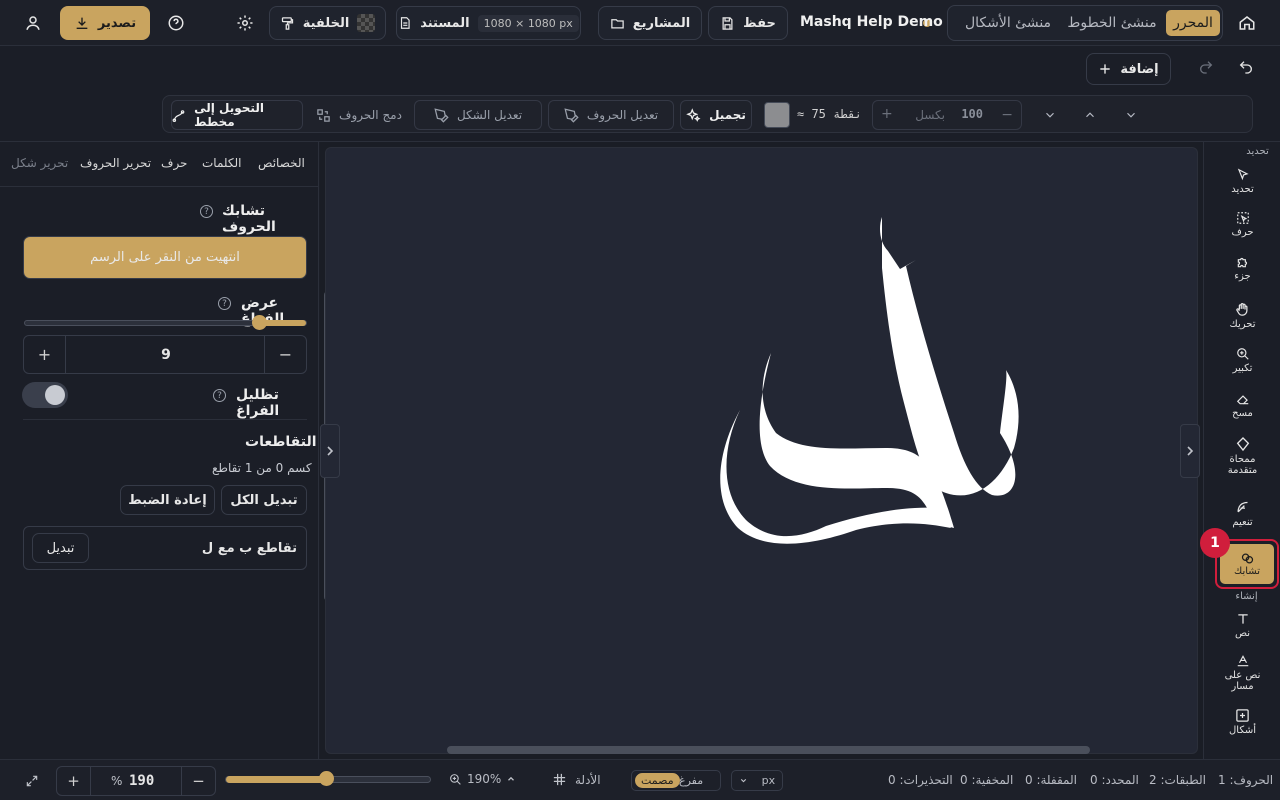 This screenshot has width=1280, height=800. What do you see at coordinates (32, 781) in the screenshot?
I see `fullscreen-icon` at bounding box center [32, 781].